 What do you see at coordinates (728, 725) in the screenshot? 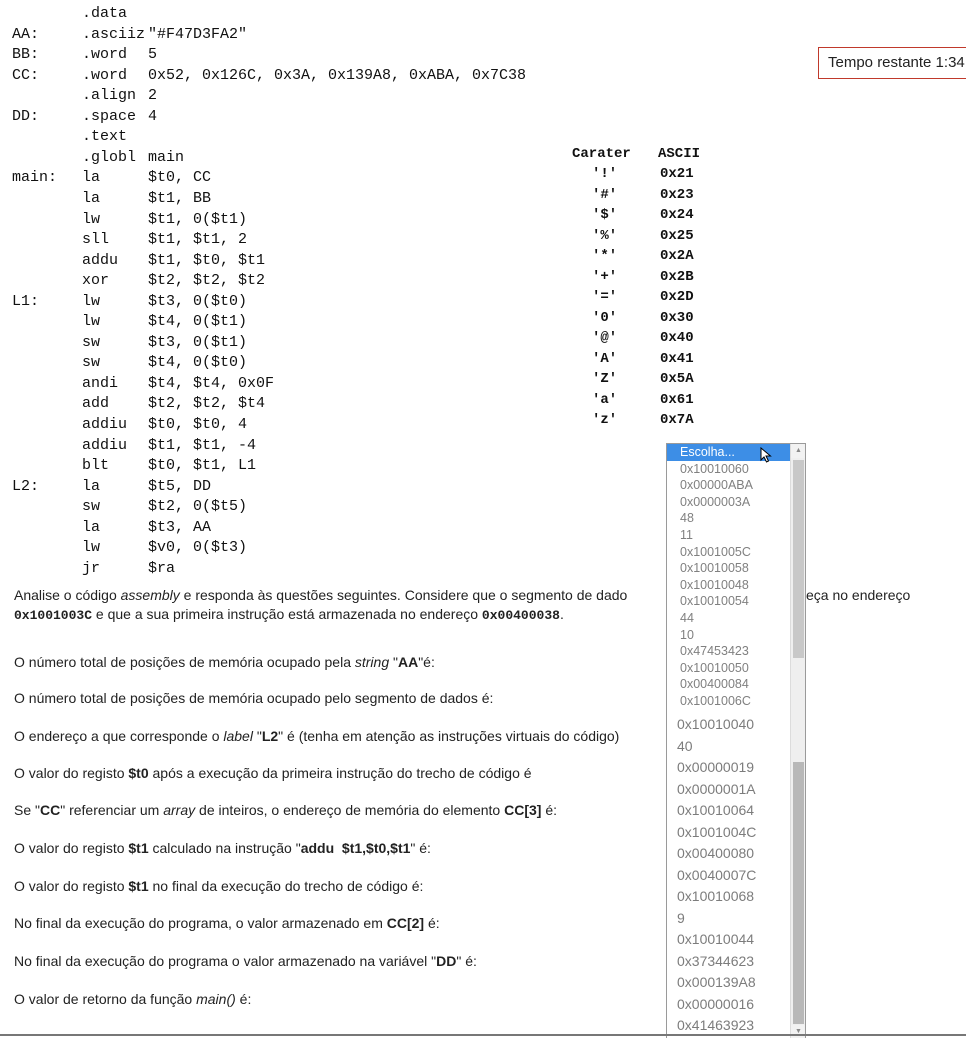
I see `dropdown-option: 0x10010040` at bounding box center [728, 725].